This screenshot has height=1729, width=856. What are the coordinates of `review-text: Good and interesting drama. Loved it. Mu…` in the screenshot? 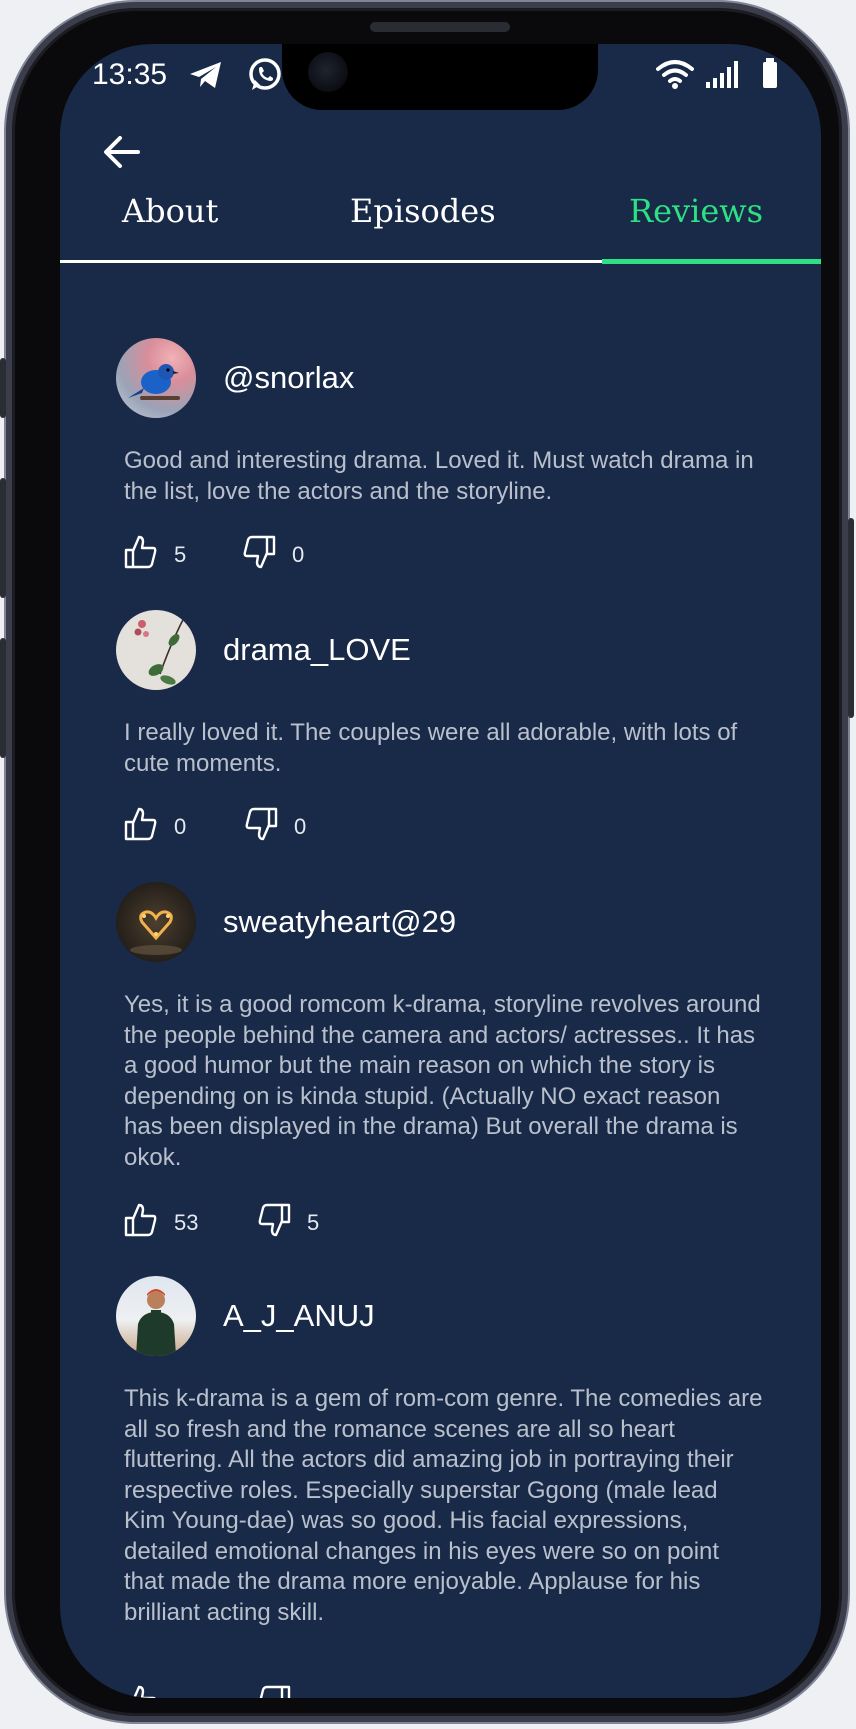 It's located at (439, 476).